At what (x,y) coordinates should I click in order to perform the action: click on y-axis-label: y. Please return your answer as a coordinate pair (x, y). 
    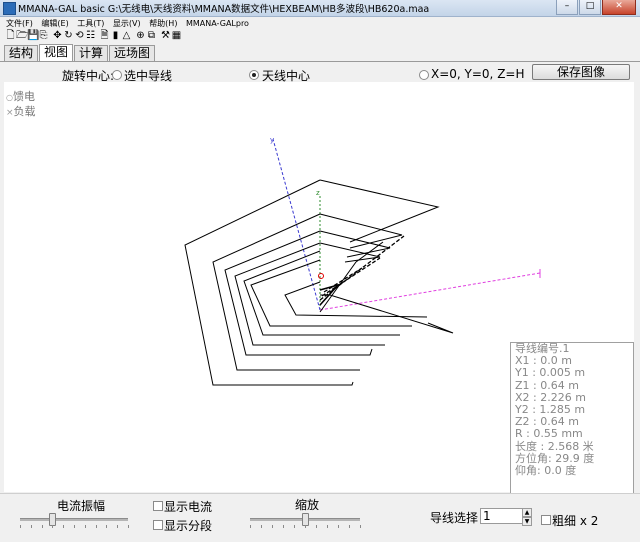
    Looking at the image, I should click on (272, 140).